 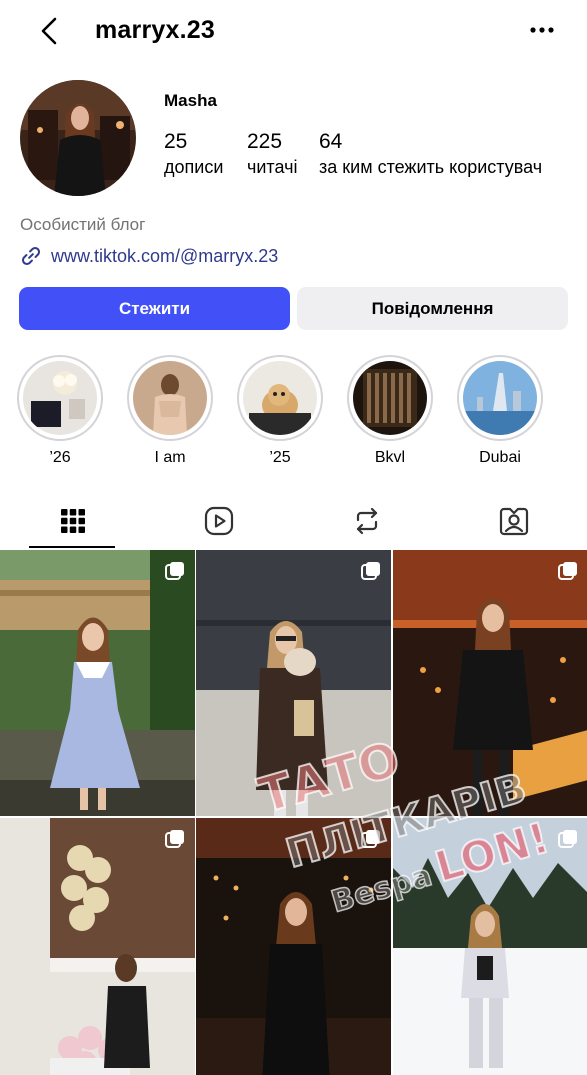 I want to click on tab-reposts, so click(x=367, y=521).